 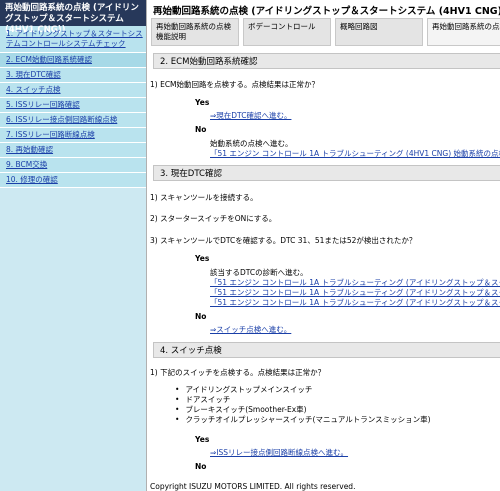 I want to click on next-step-link: ⇒現在DTC確認へ進む。, so click(x=250, y=116).